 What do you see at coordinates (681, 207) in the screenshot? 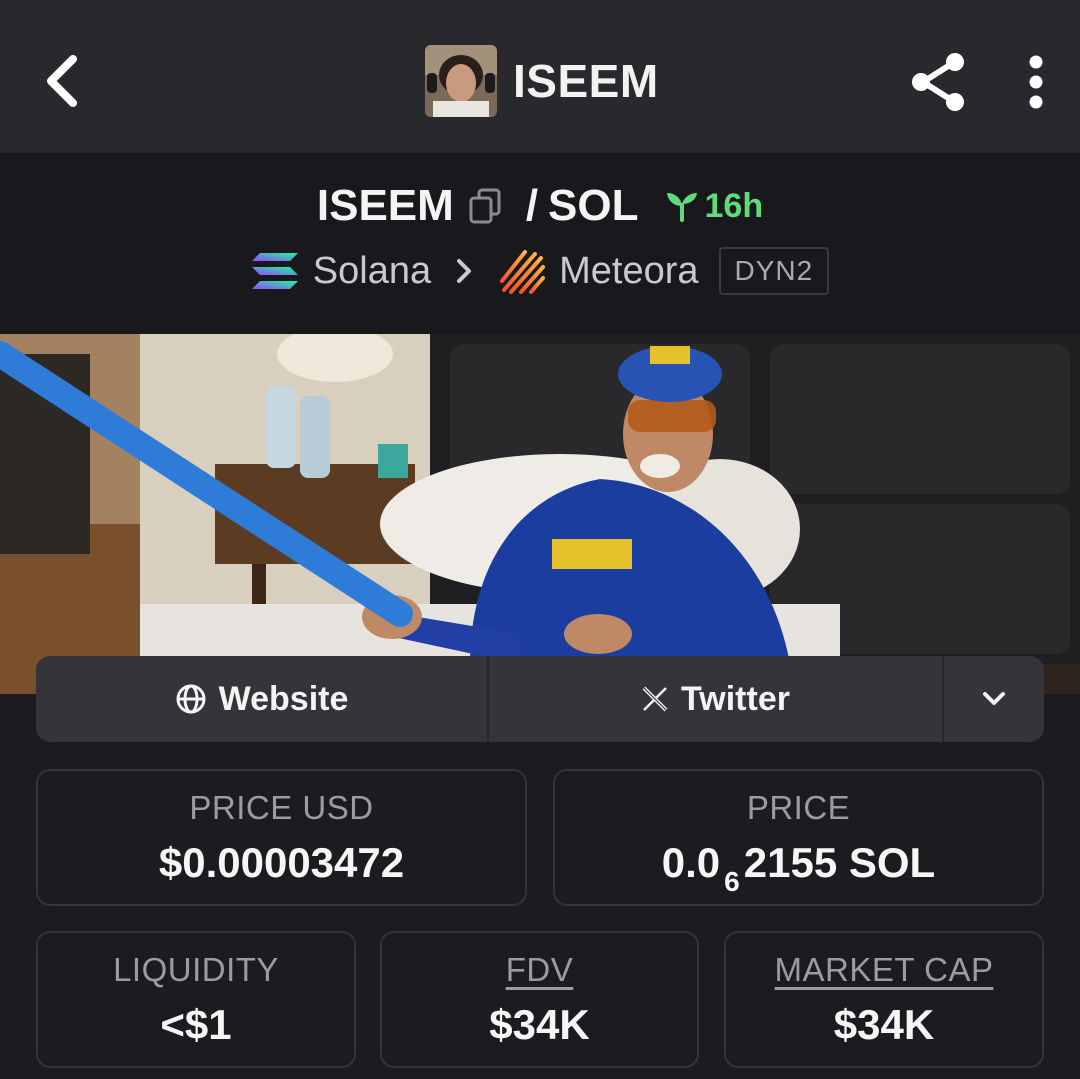
I see `seedling-icon` at bounding box center [681, 207].